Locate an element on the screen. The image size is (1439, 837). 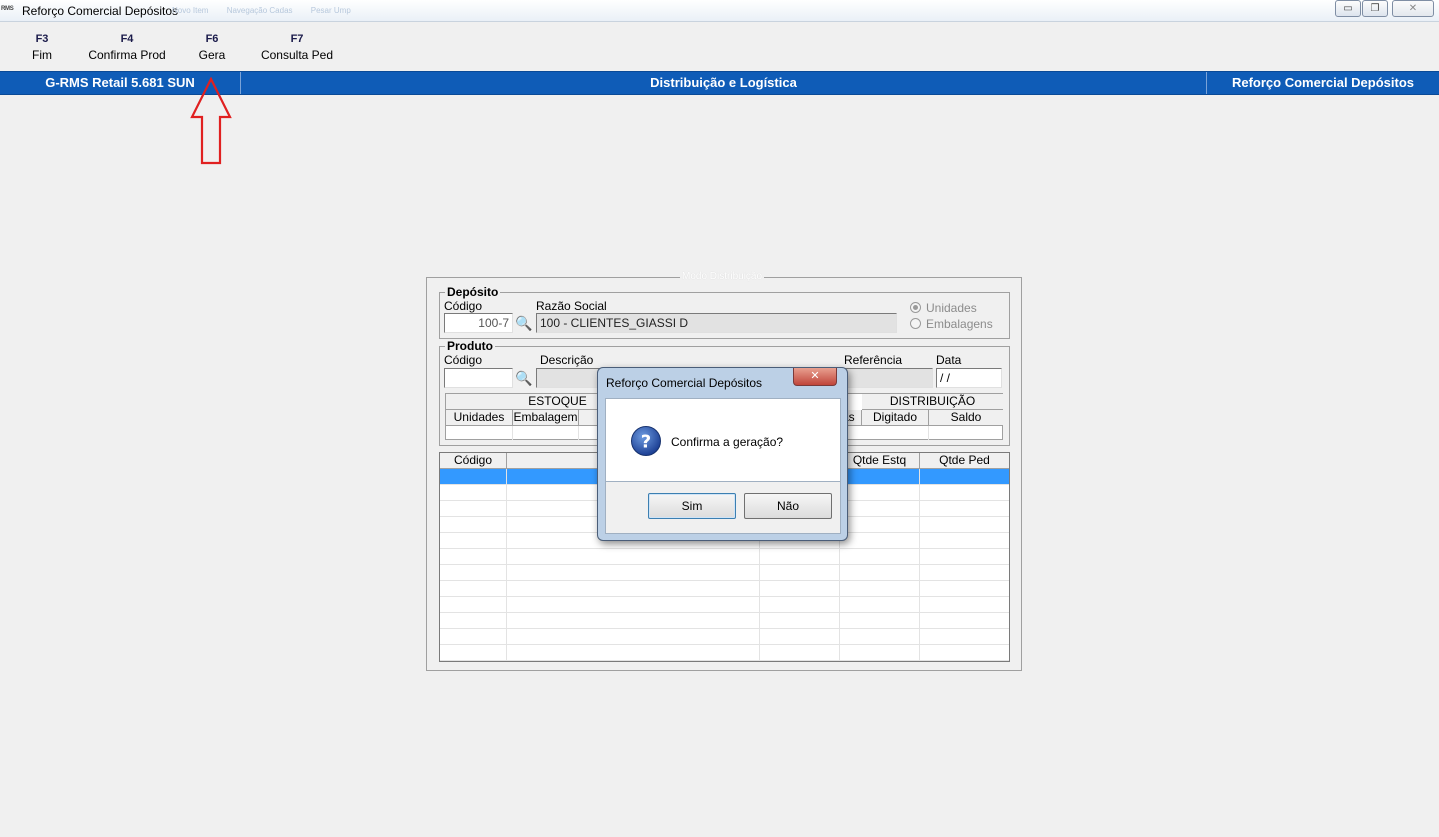
up-arrow-icon is located at coordinates (211, 121).